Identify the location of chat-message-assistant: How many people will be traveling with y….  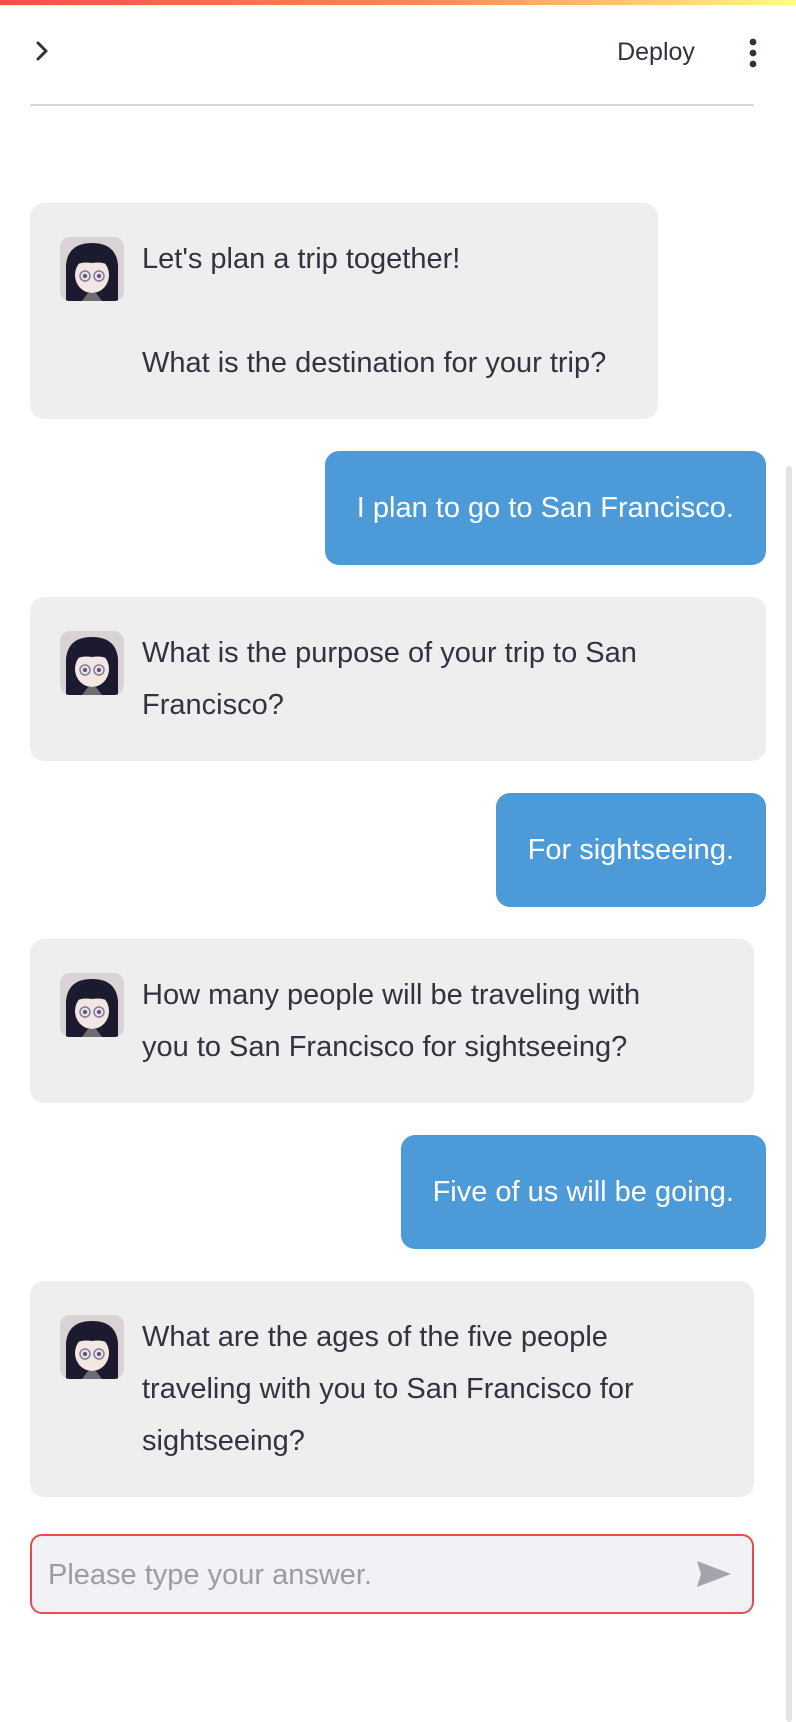
(398, 1021).